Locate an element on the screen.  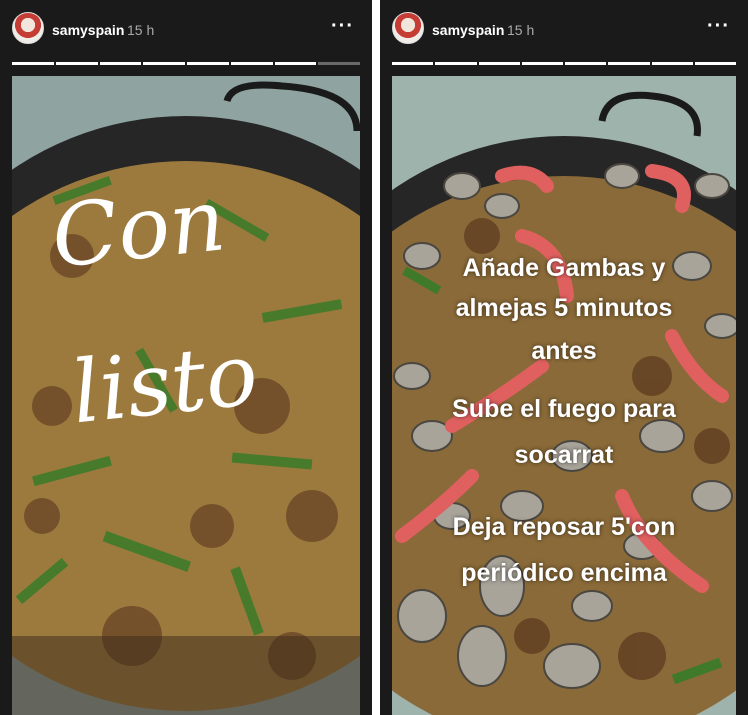
handwritten-word: Con is located at coordinates (138, 229).